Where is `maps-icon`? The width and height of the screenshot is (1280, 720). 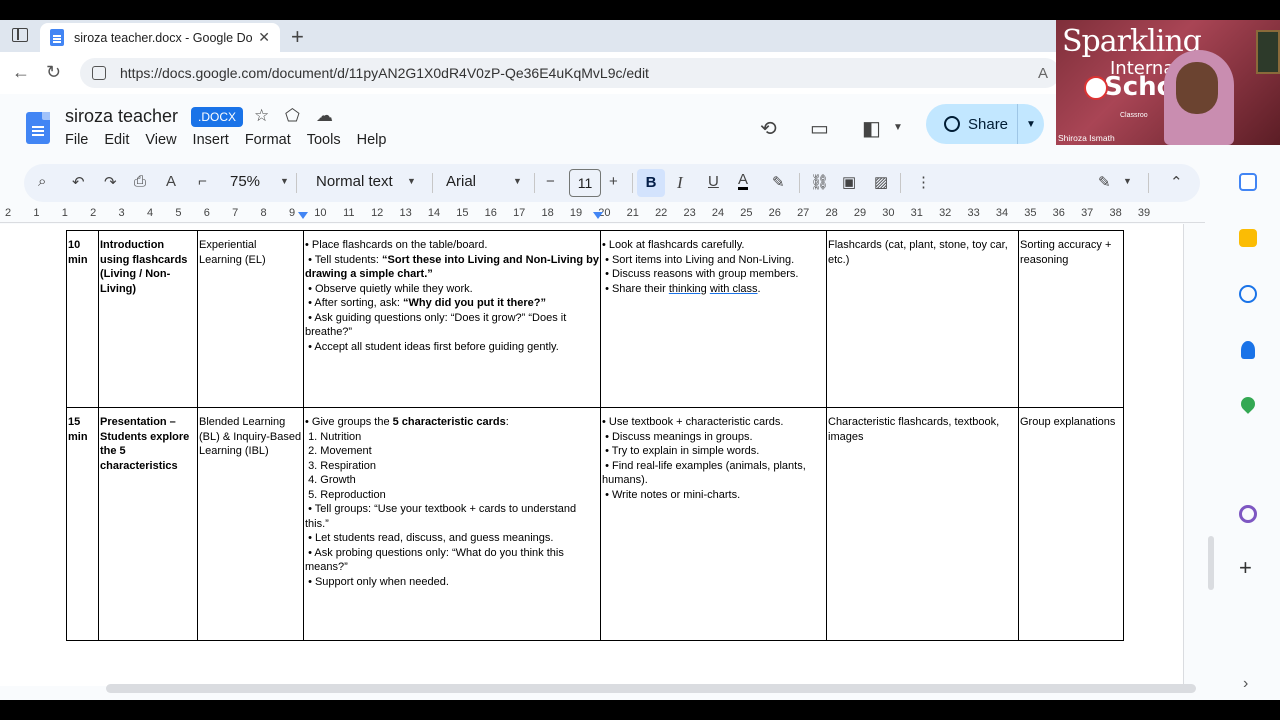
maps-icon is located at coordinates (1248, 404).